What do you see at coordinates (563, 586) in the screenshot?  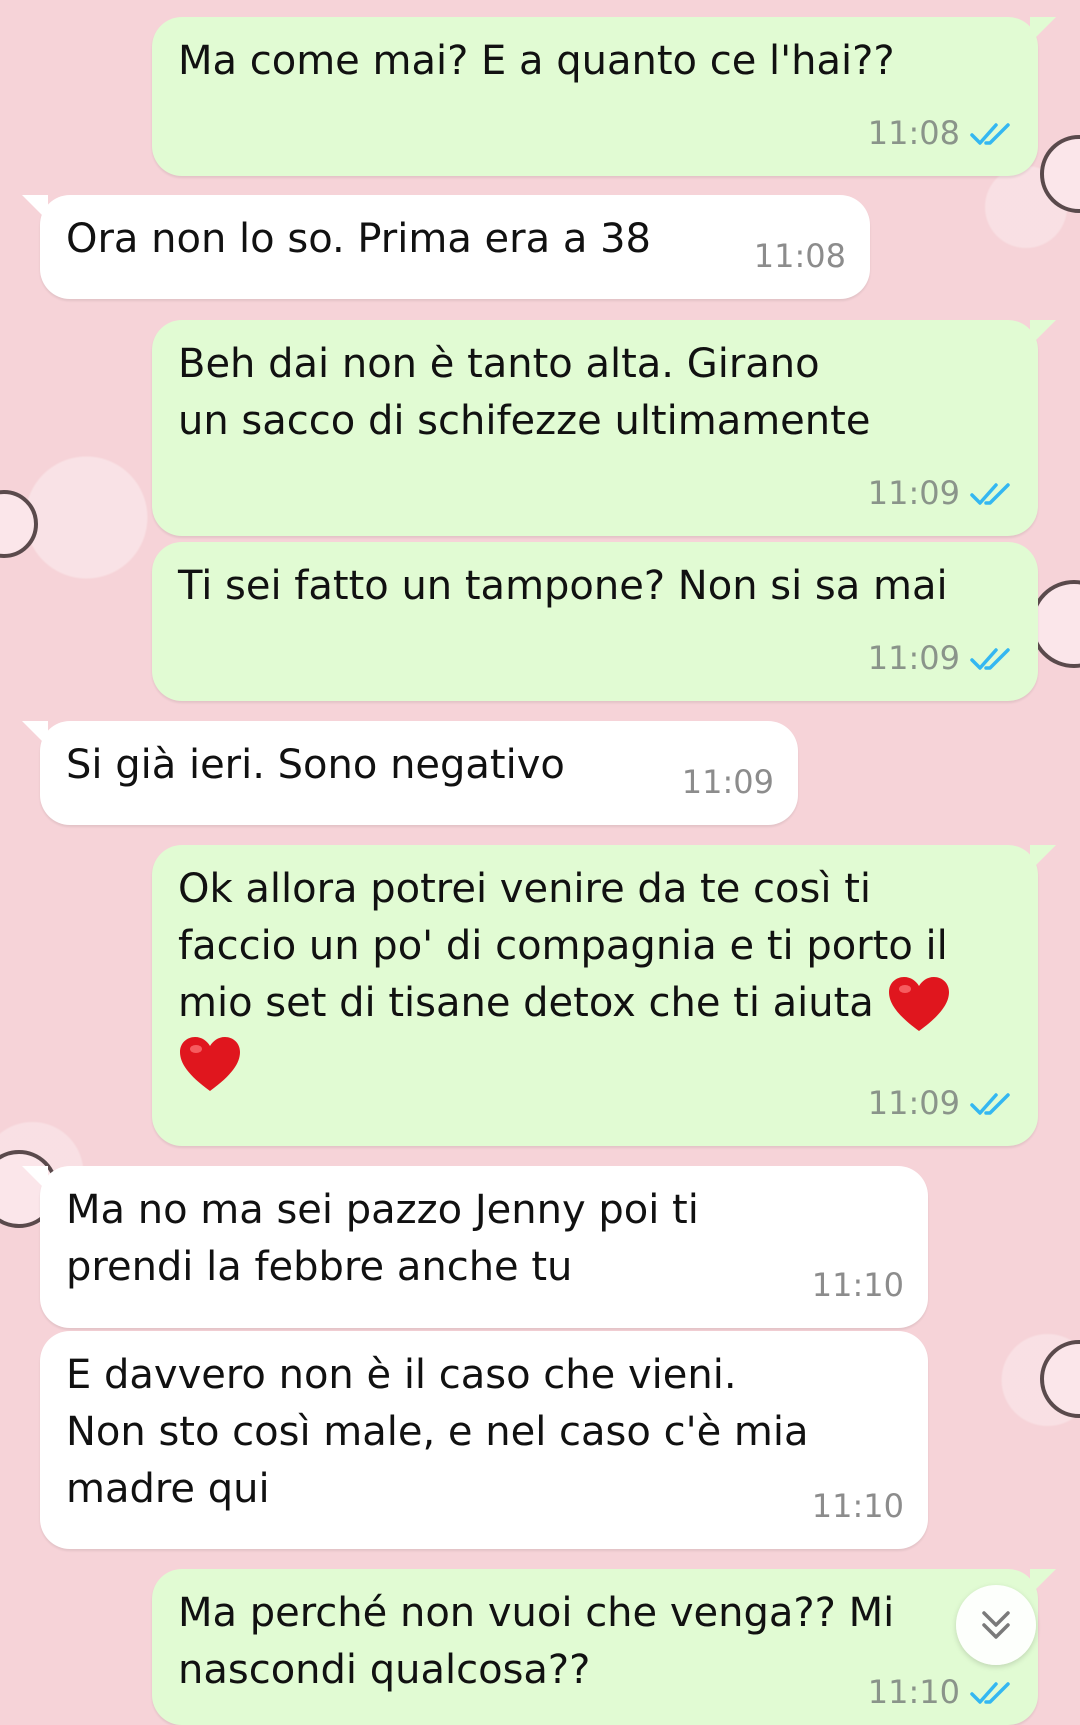 I see `message-text: Ti sei fatto un tampone? Non si sa mai` at bounding box center [563, 586].